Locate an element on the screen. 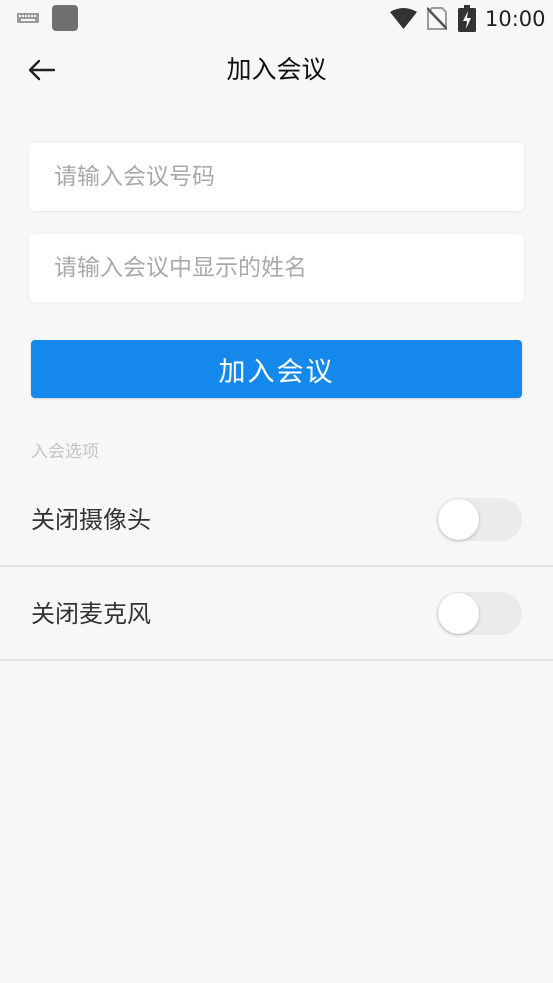  keyboard-icon is located at coordinates (28, 18).